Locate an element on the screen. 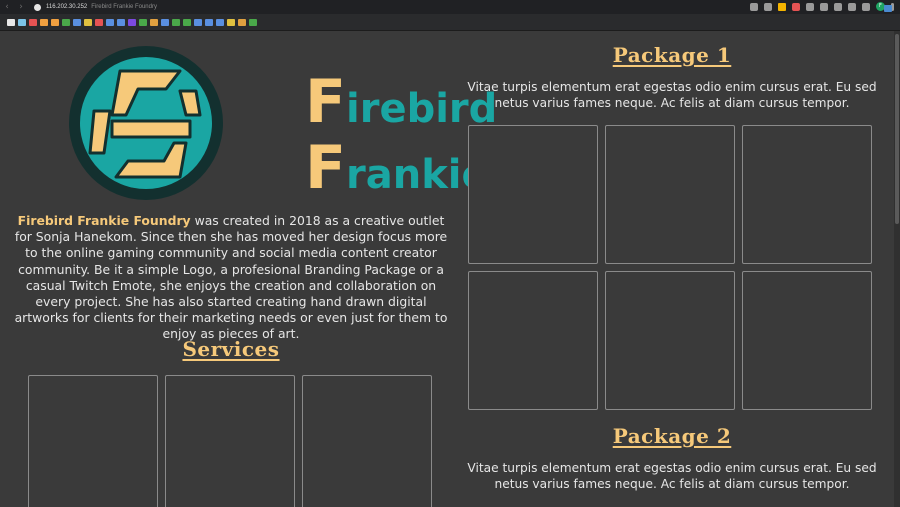  extension-icon is located at coordinates (796, 6).